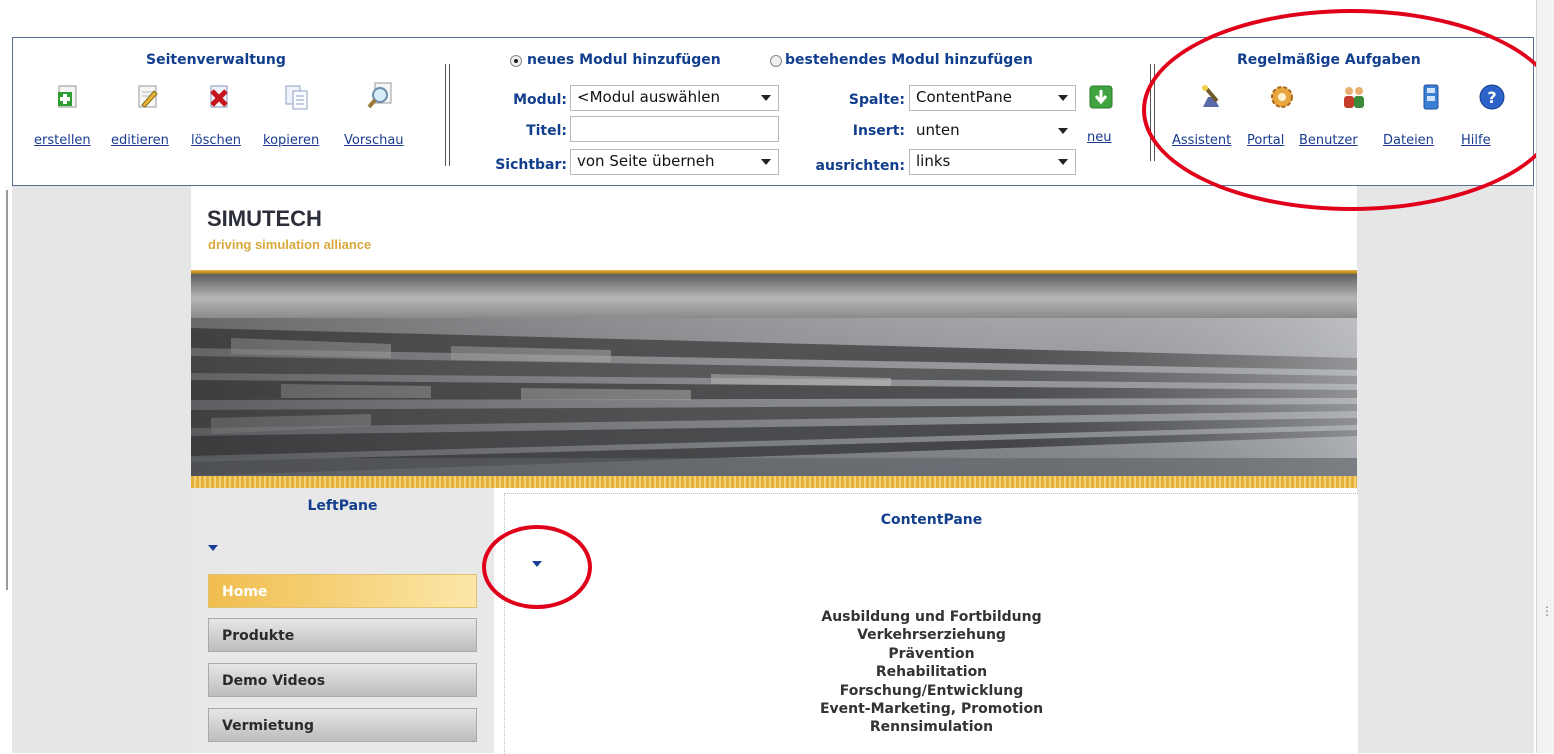 This screenshot has width=1554, height=754. I want to click on new-module-label: neues Modul hinzufügen, so click(624, 60).